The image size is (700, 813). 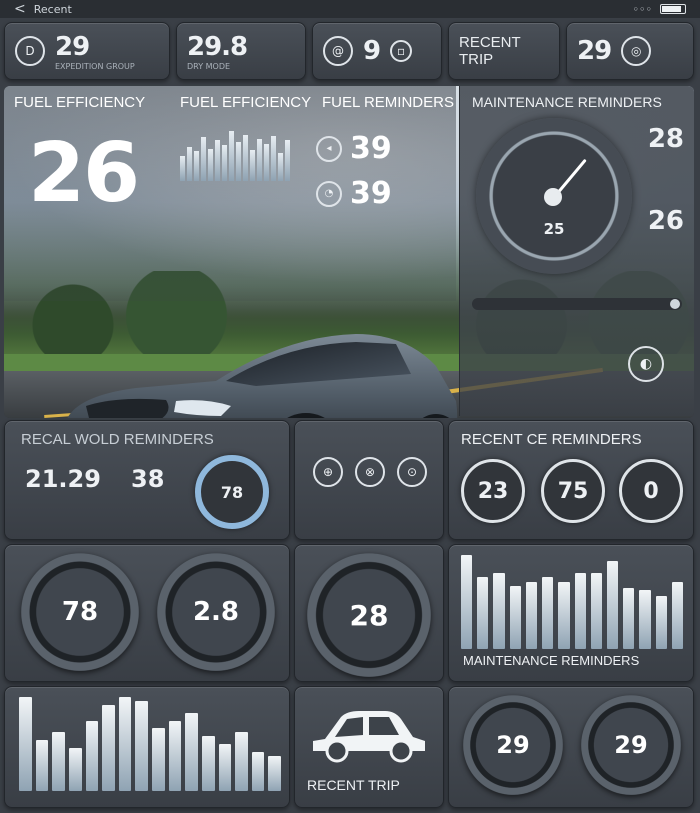 I want to click on trip-ring-value: 29, so click(x=631, y=745).